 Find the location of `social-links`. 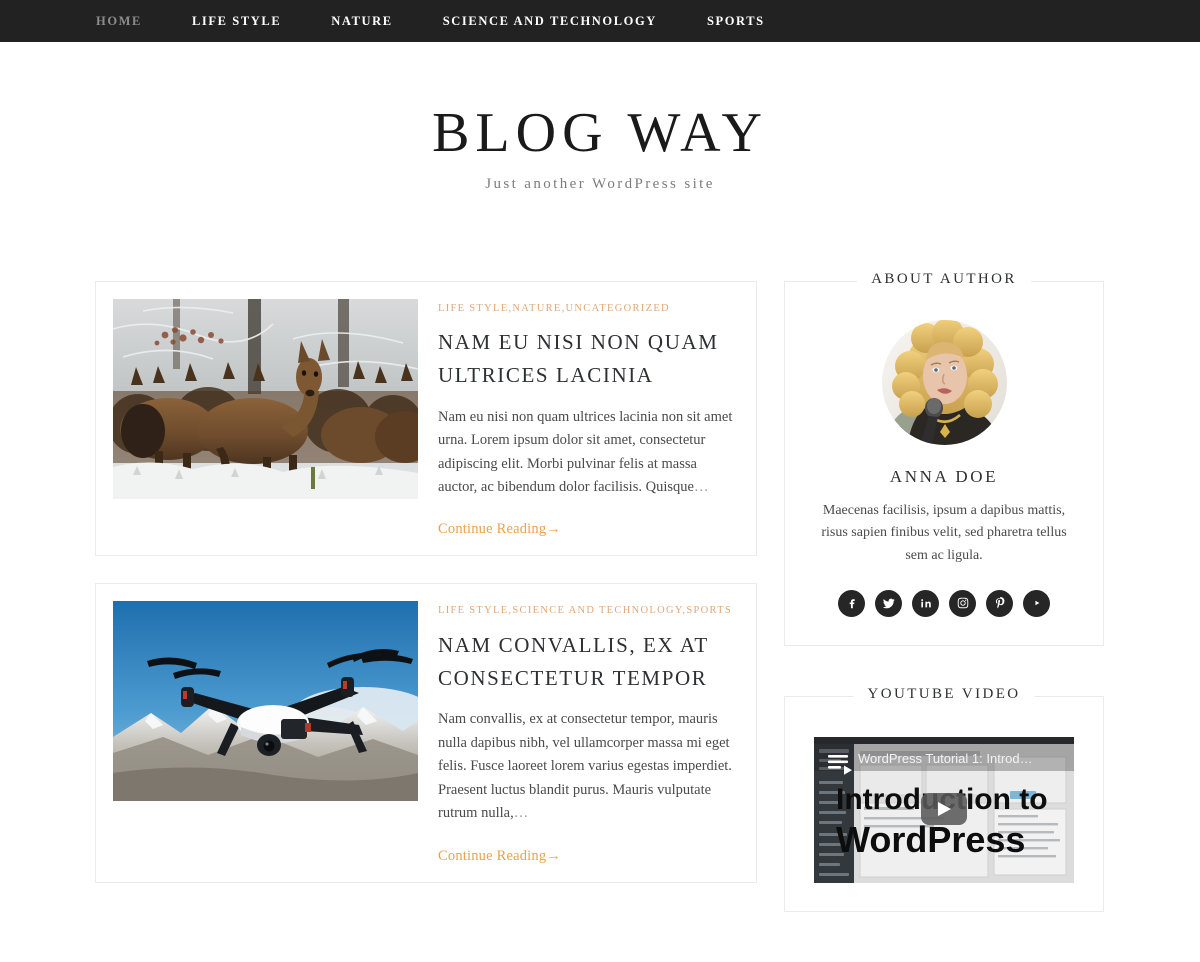

social-links is located at coordinates (944, 603).